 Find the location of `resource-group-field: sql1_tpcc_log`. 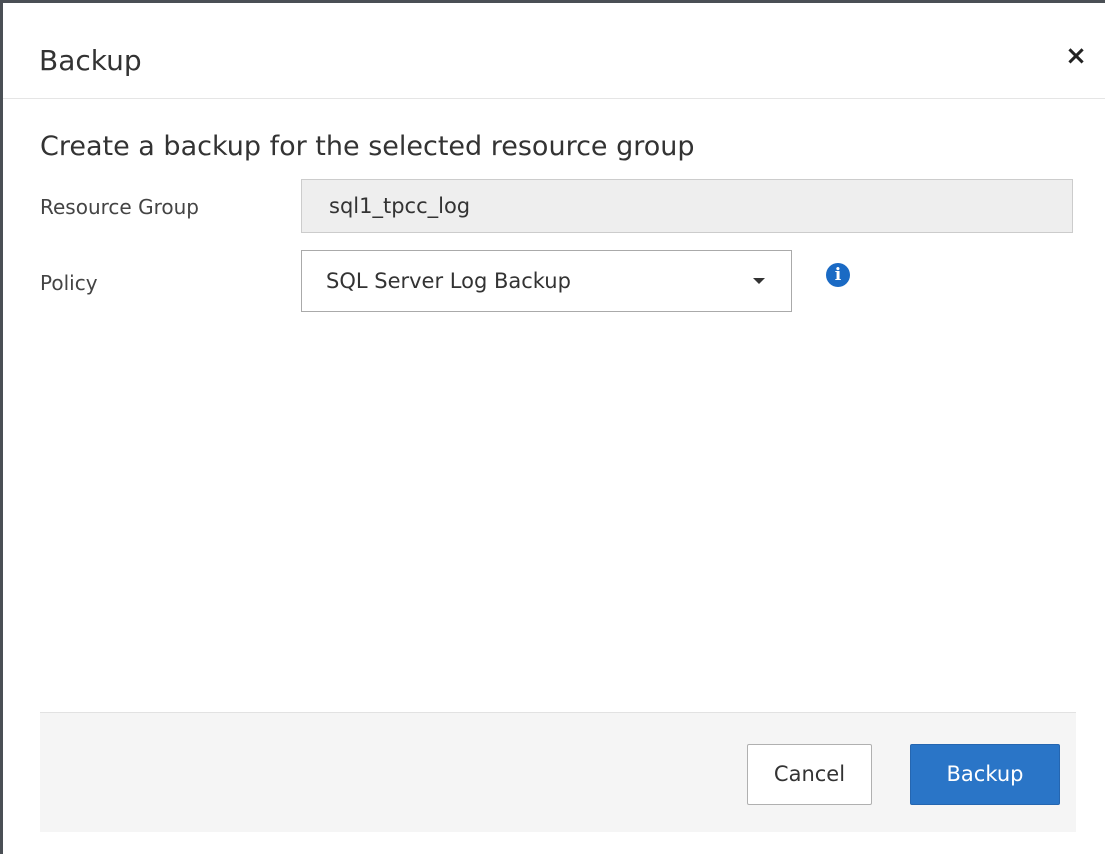

resource-group-field: sql1_tpcc_log is located at coordinates (687, 206).